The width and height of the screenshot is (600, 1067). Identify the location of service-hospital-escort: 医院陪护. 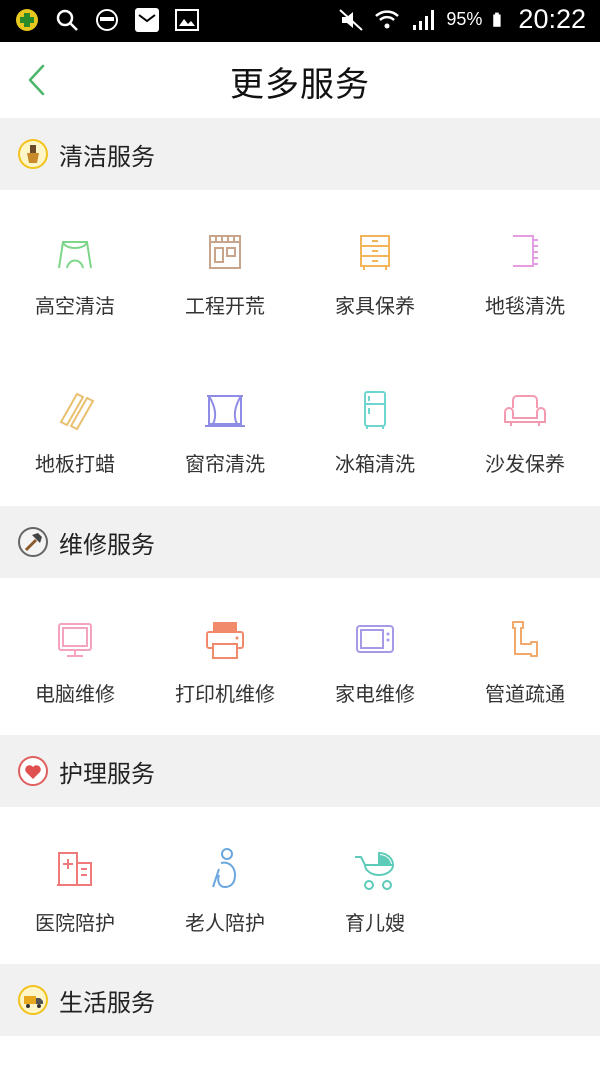
(75, 886).